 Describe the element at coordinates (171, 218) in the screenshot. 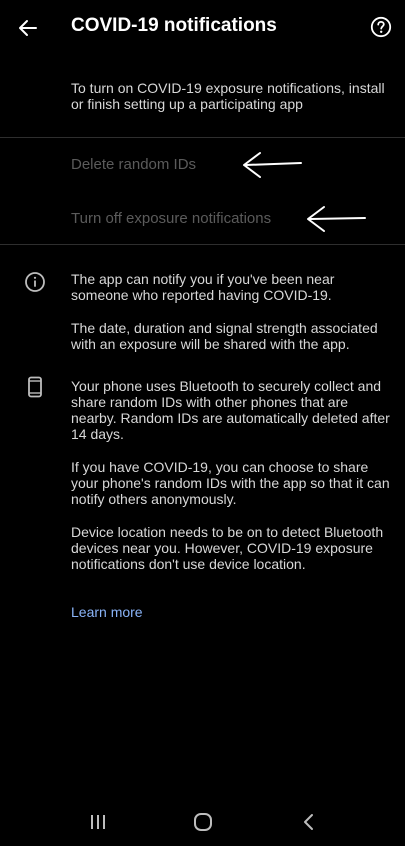

I see `turn-off-exposure-notifications-label: Turn off exposure notifications` at that location.